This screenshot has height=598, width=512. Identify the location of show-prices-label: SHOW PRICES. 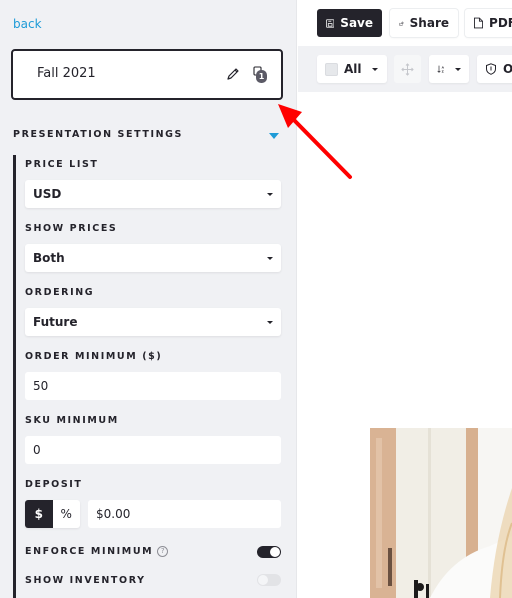
(71, 228).